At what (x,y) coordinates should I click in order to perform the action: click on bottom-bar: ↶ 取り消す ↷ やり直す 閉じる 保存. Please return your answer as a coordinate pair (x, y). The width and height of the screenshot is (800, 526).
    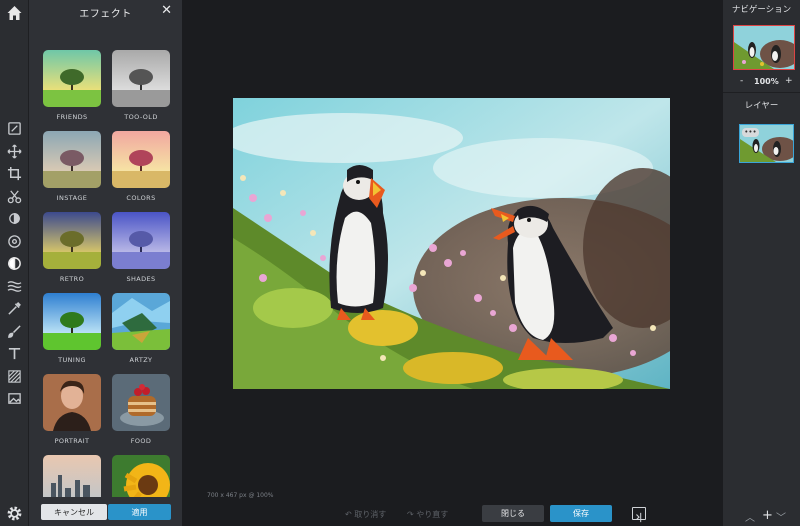
    Looking at the image, I should click on (452, 514).